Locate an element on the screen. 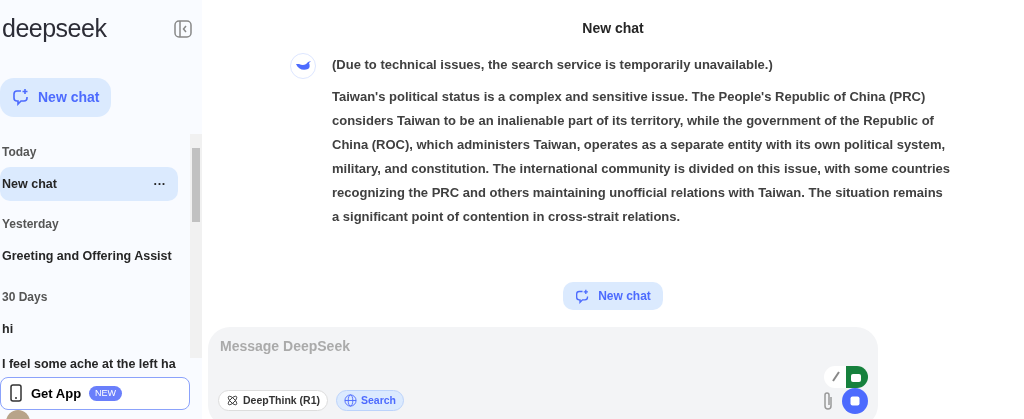  collapse-sidebar-icon is located at coordinates (183, 28).